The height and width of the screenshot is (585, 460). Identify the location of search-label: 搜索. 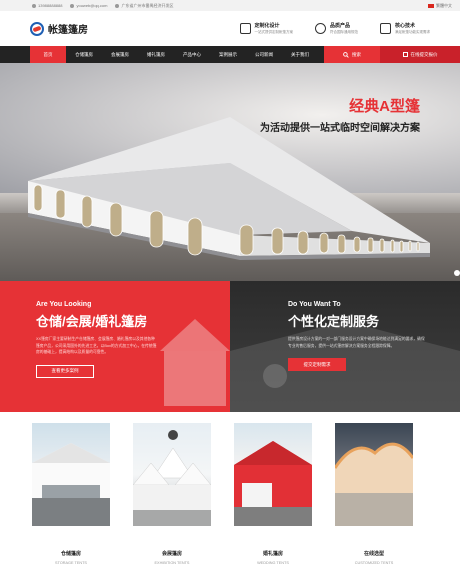
(356, 54).